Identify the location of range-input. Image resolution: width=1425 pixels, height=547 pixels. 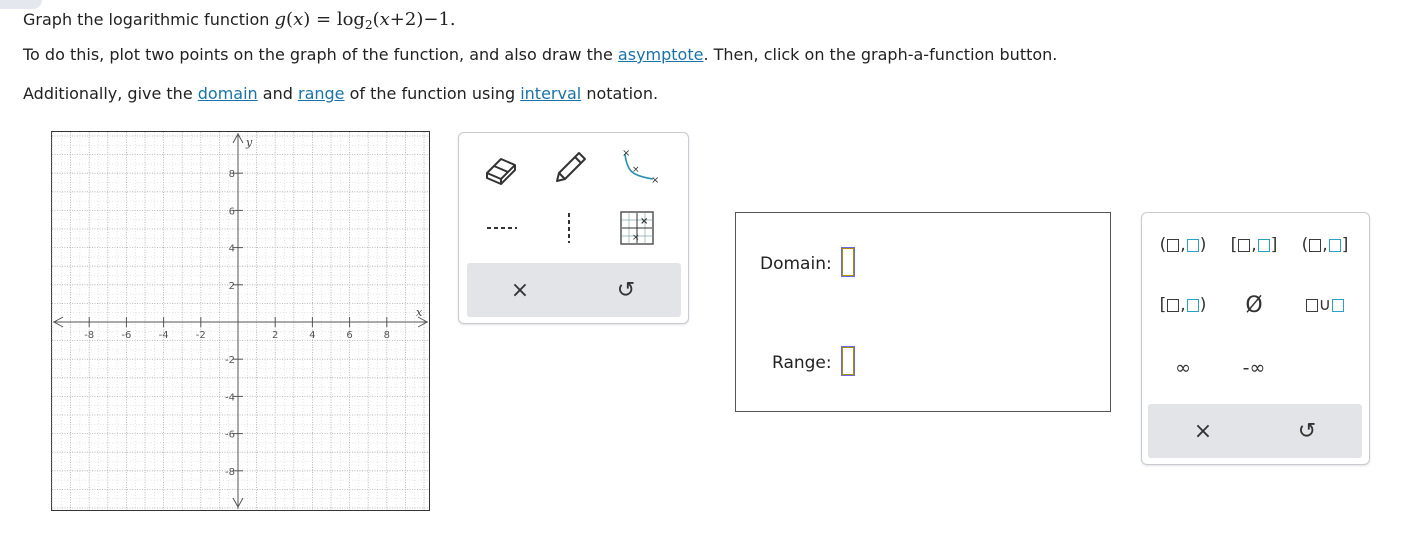
(848, 361).